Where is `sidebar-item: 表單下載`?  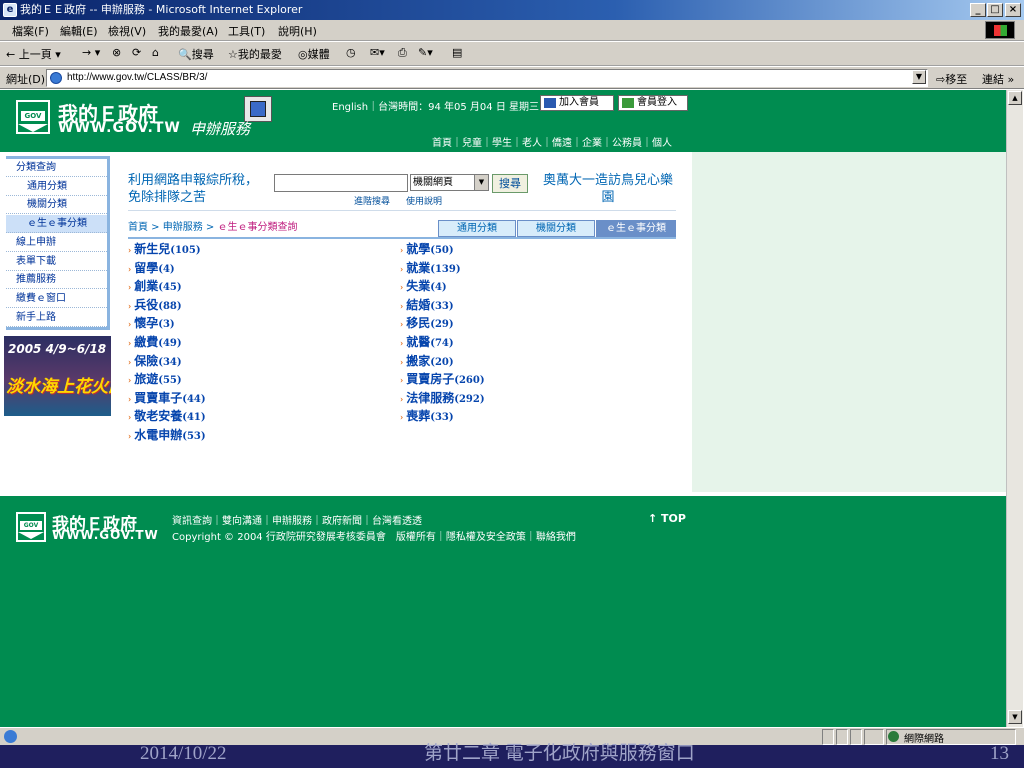
sidebar-item: 表單下載 is located at coordinates (56, 262).